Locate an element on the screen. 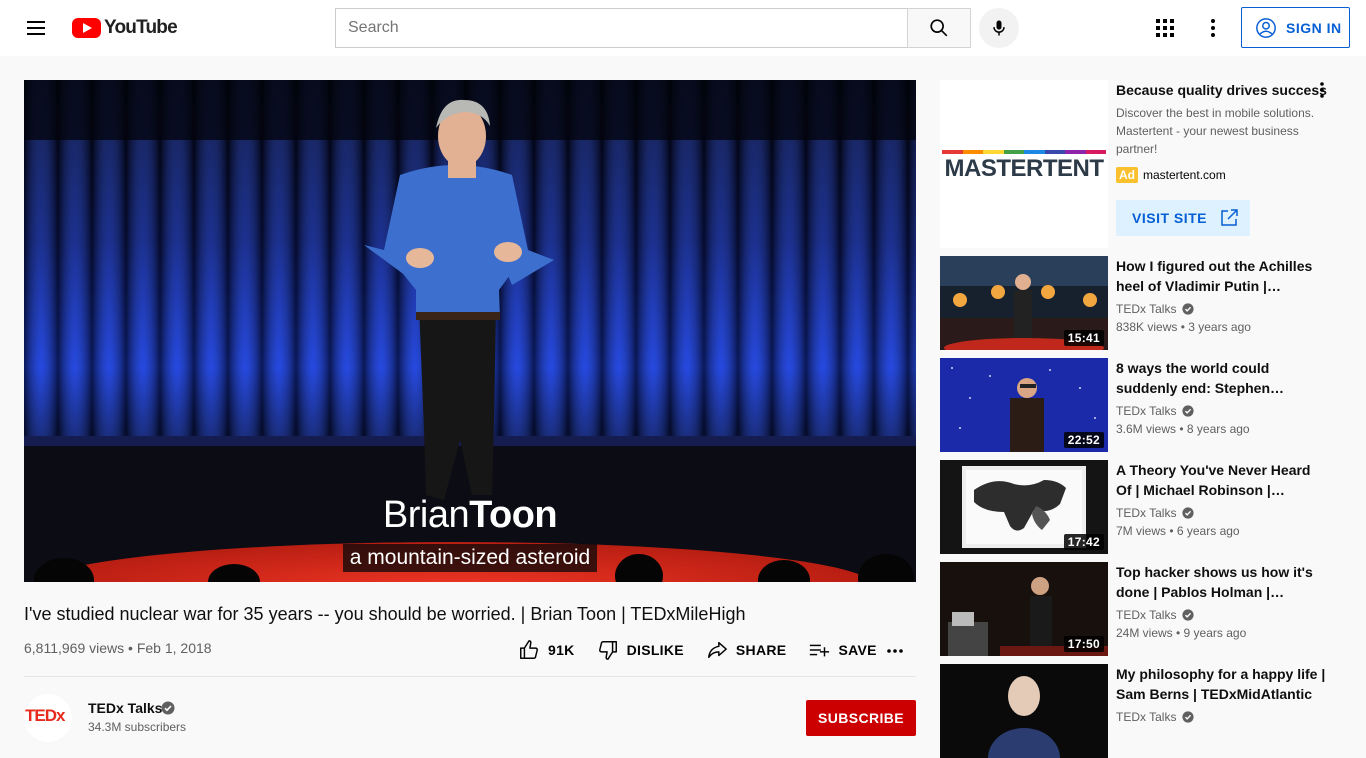 Image resolution: width=1366 pixels, height=758 pixels. video-meta: 7M views • 6 years ago is located at coordinates (1178, 531).